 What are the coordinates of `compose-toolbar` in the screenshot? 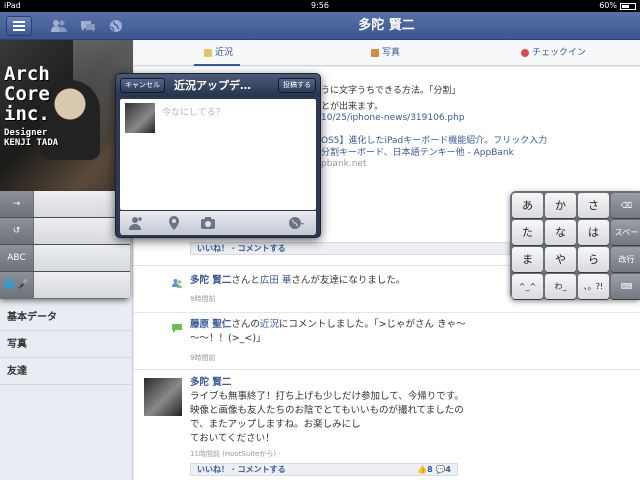 It's located at (218, 223).